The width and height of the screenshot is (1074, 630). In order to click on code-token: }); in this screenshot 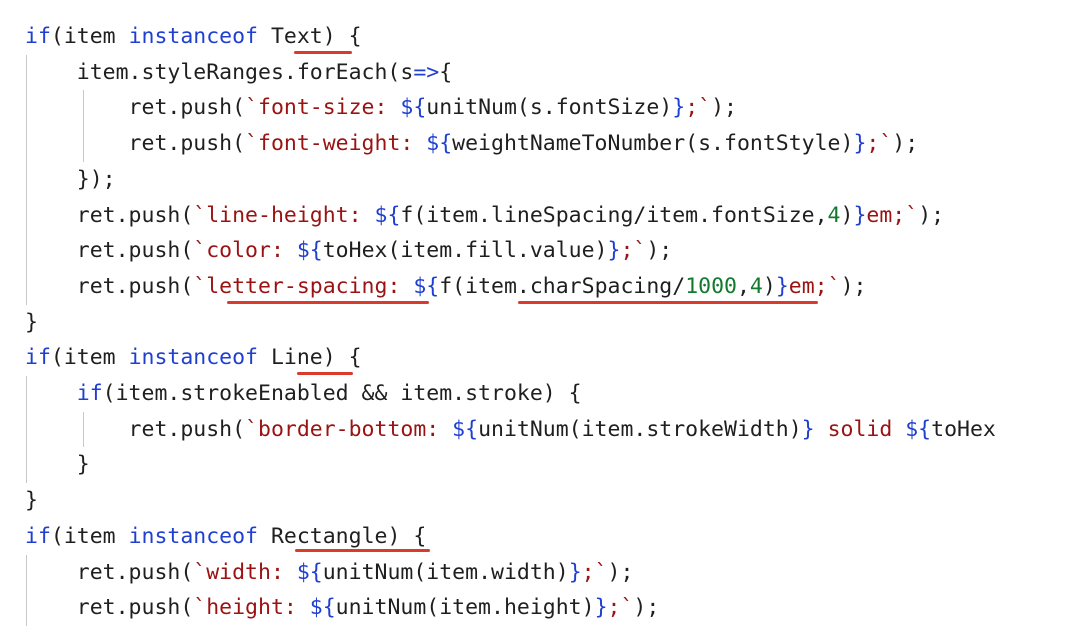, I will do `click(70, 179)`.